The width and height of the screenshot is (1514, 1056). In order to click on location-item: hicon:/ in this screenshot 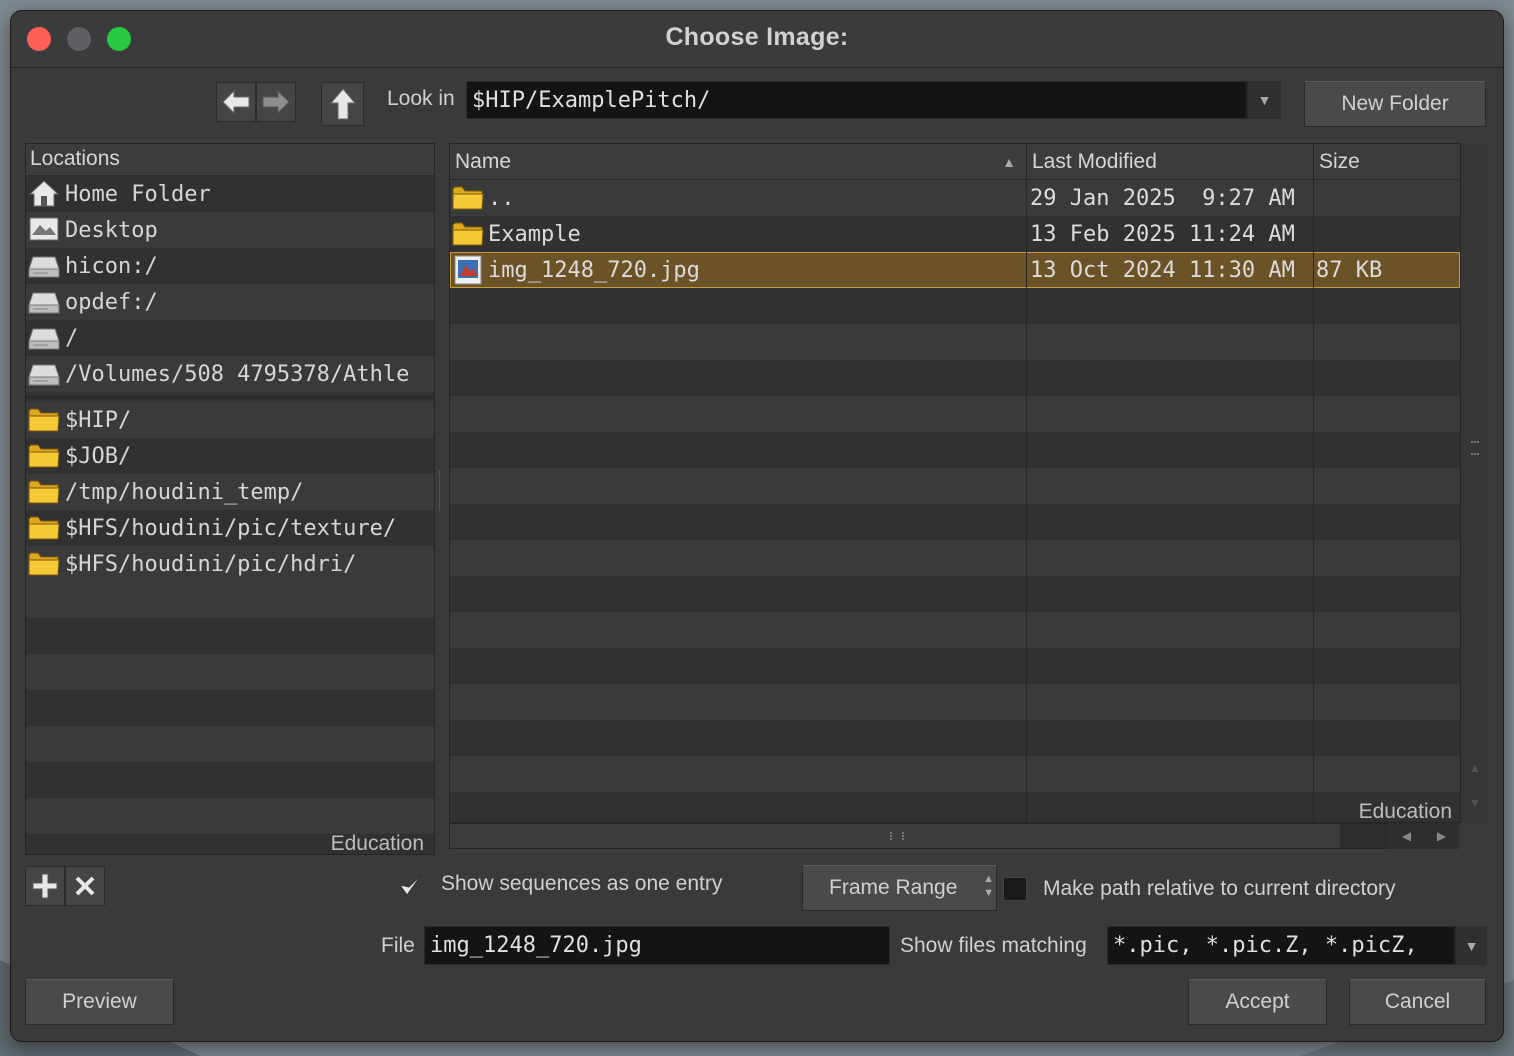, I will do `click(230, 266)`.